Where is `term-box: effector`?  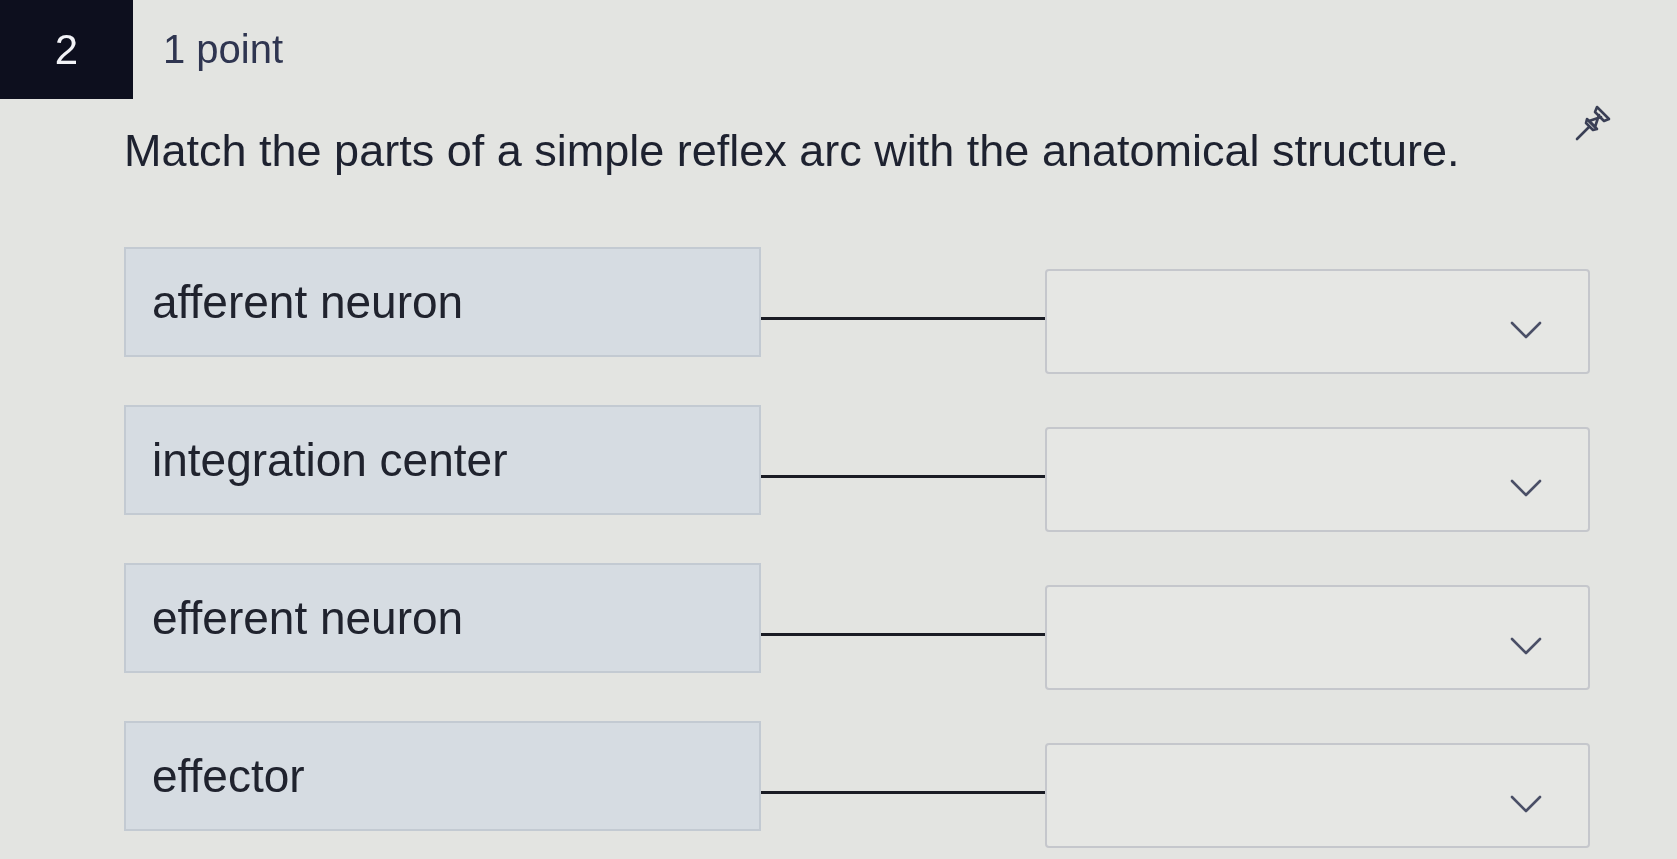
term-box: effector is located at coordinates (442, 776).